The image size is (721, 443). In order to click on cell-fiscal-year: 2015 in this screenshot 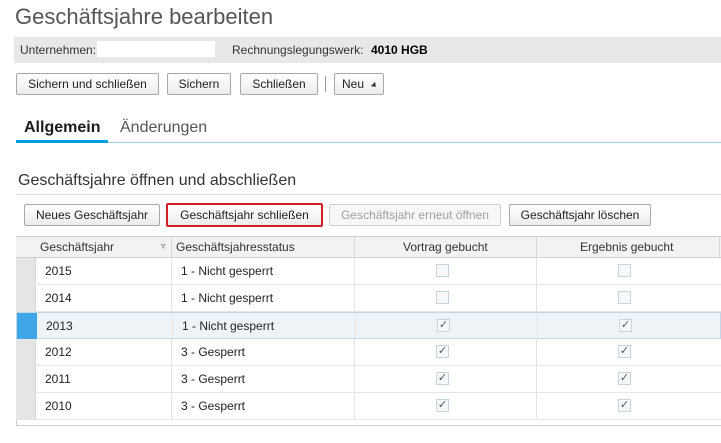, I will do `click(58, 271)`.